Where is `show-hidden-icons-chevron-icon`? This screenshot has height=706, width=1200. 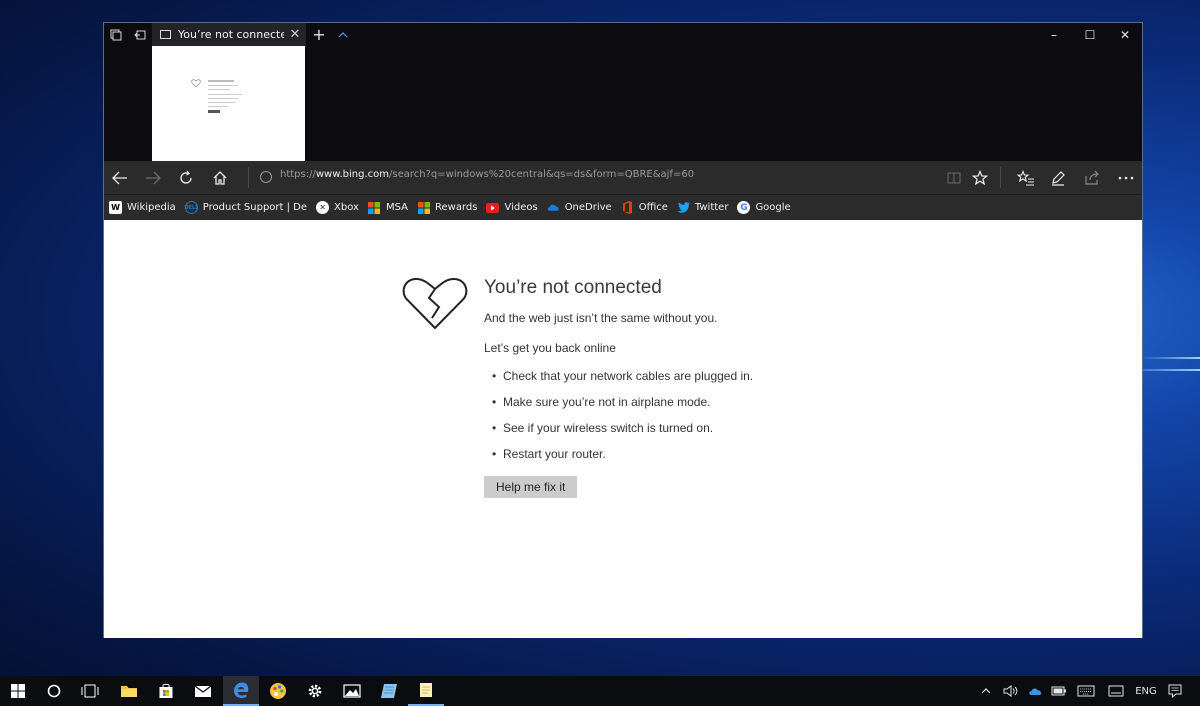 show-hidden-icons-chevron-icon is located at coordinates (986, 691).